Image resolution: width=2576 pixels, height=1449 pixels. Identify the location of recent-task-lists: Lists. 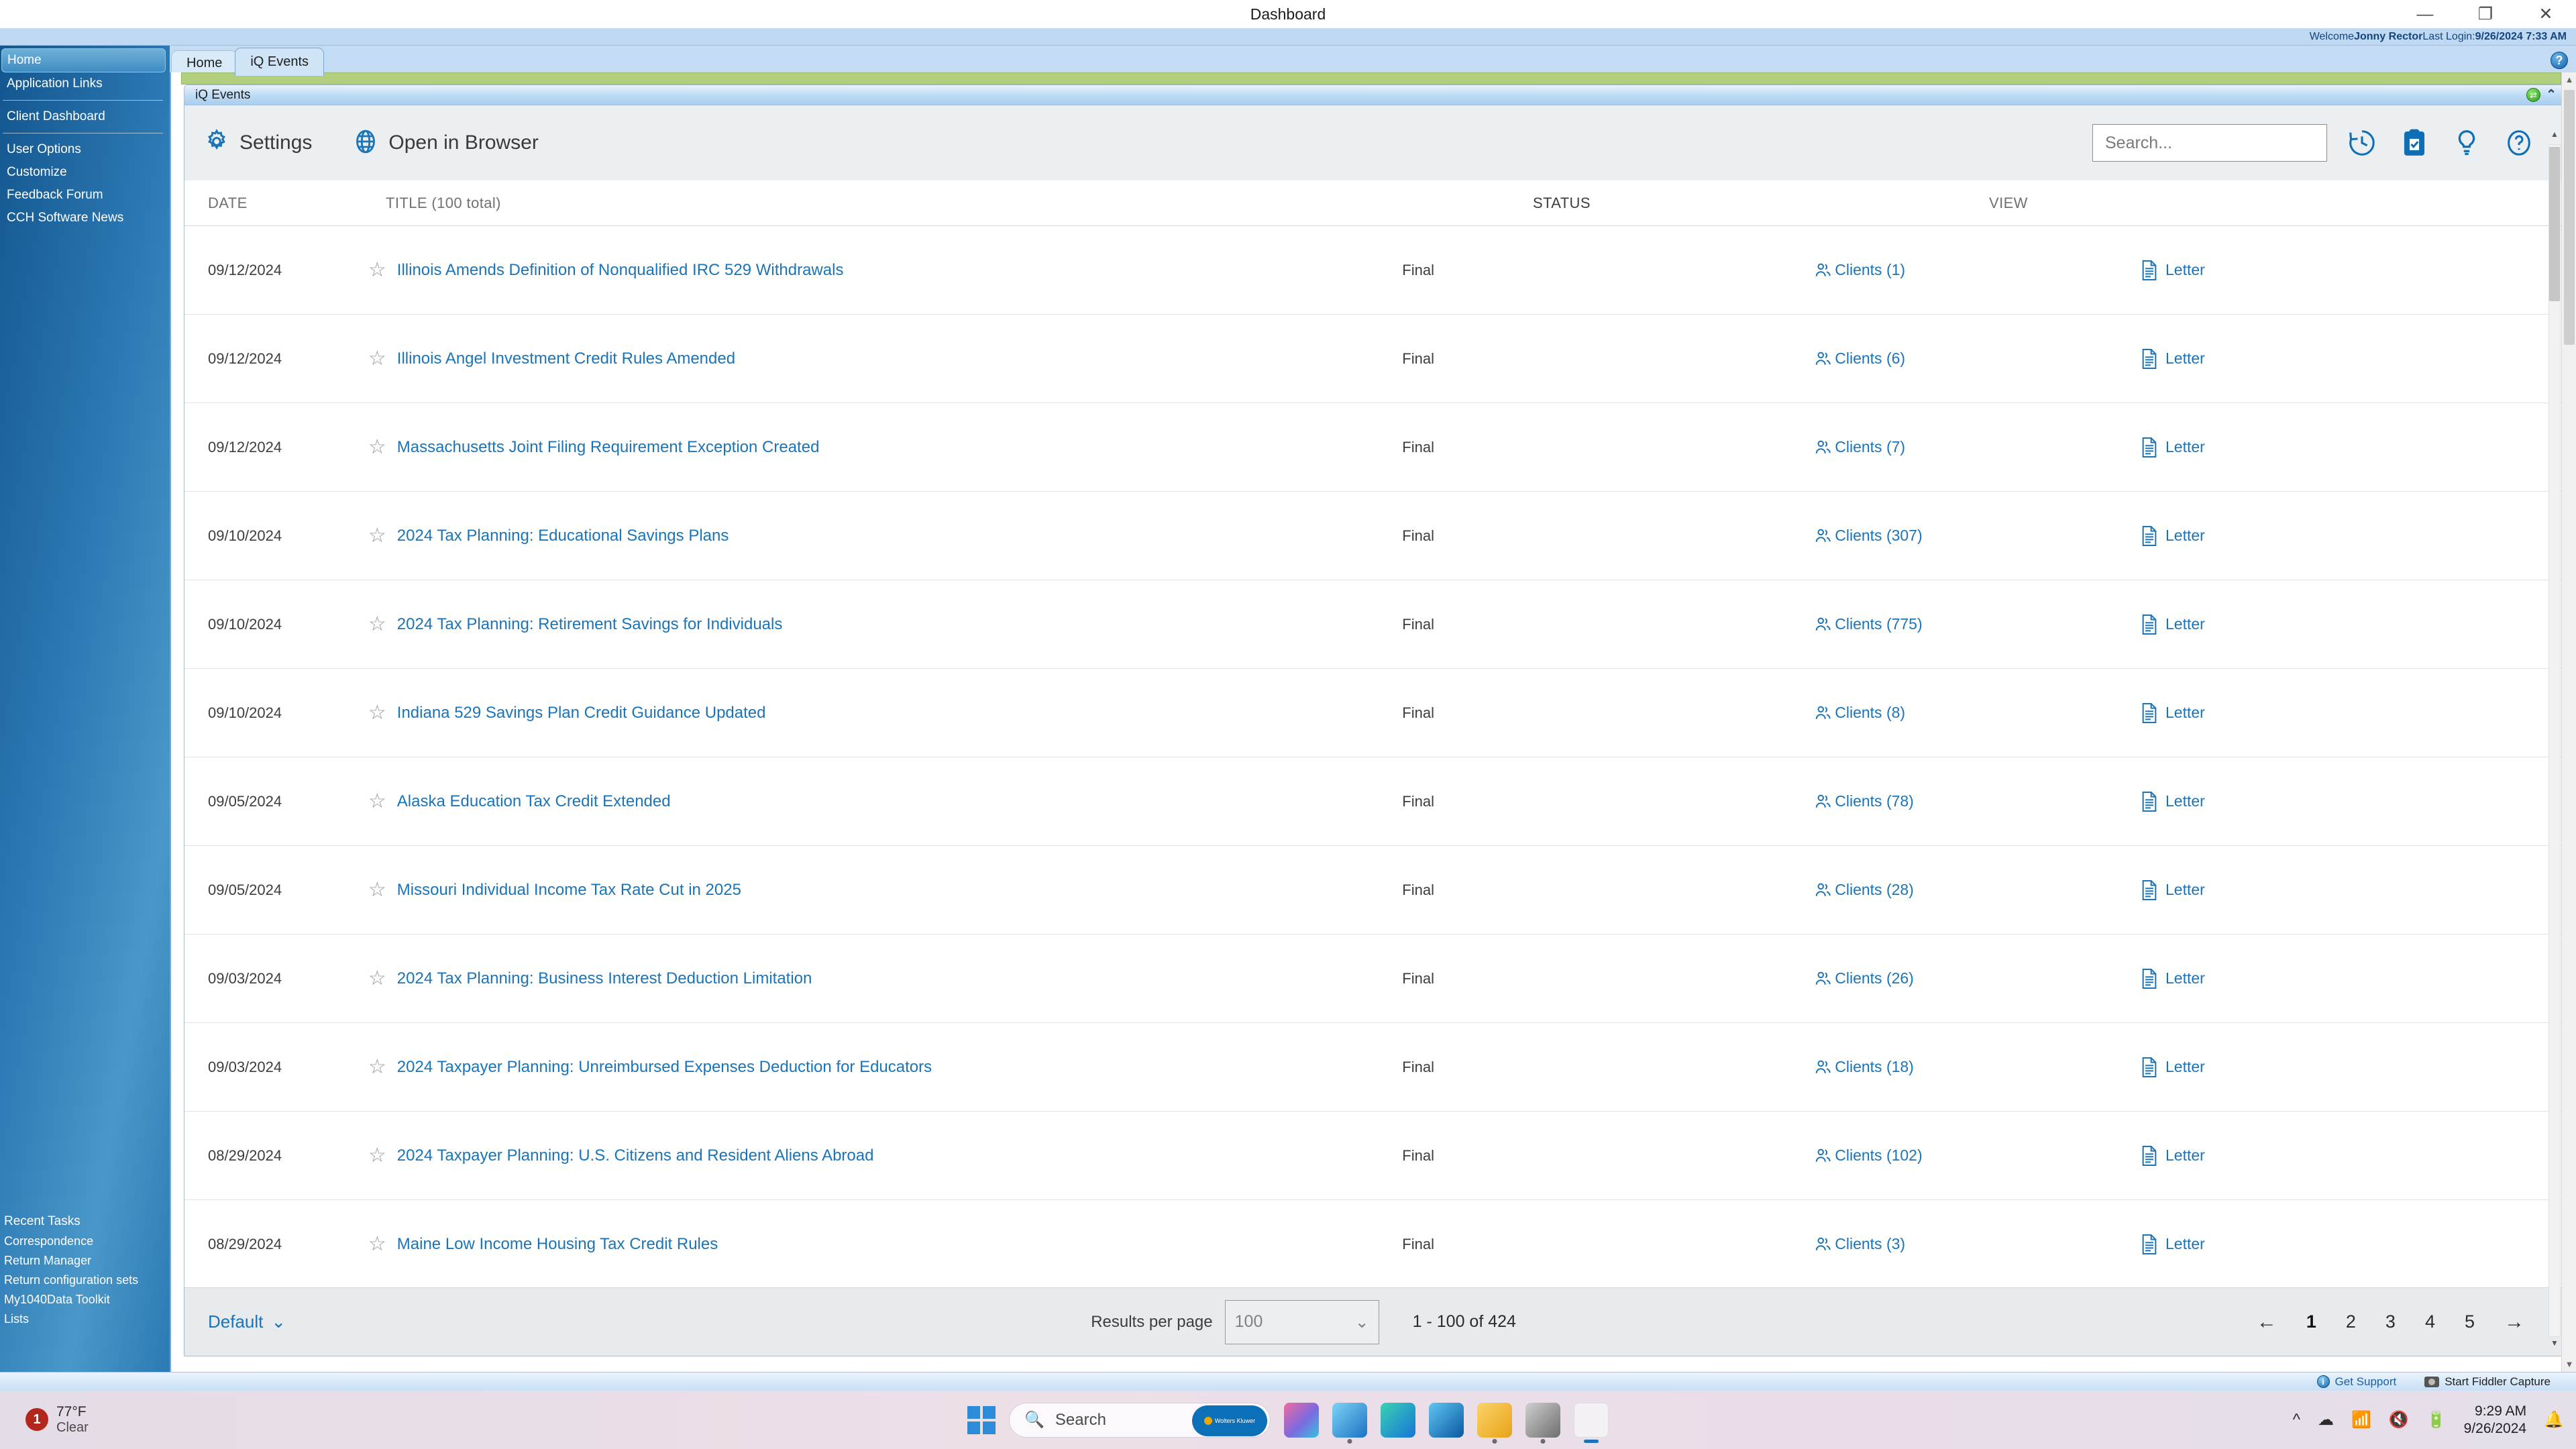
(85, 1319).